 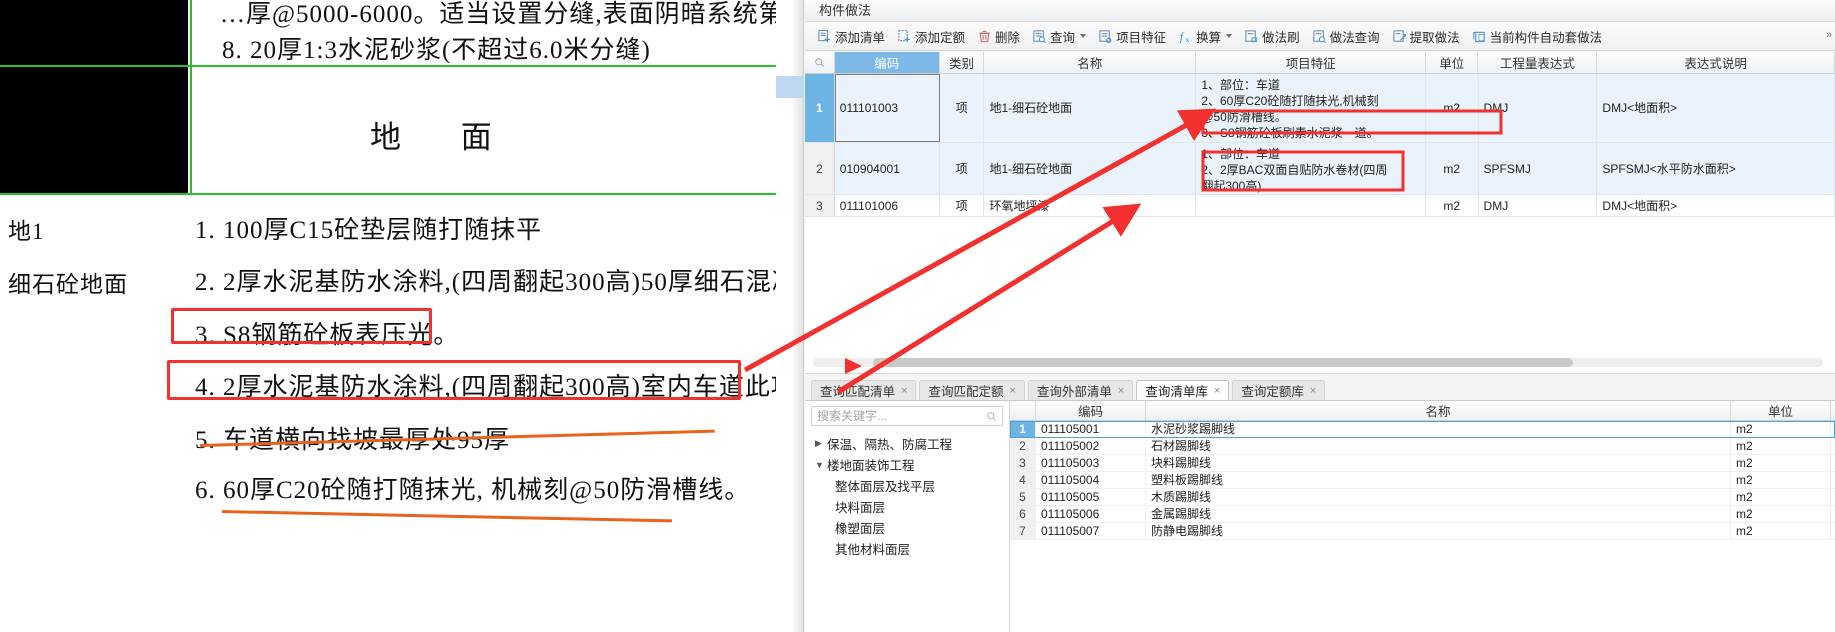 What do you see at coordinates (1091, 497) in the screenshot?
I see `list-cell-code: 011105005` at bounding box center [1091, 497].